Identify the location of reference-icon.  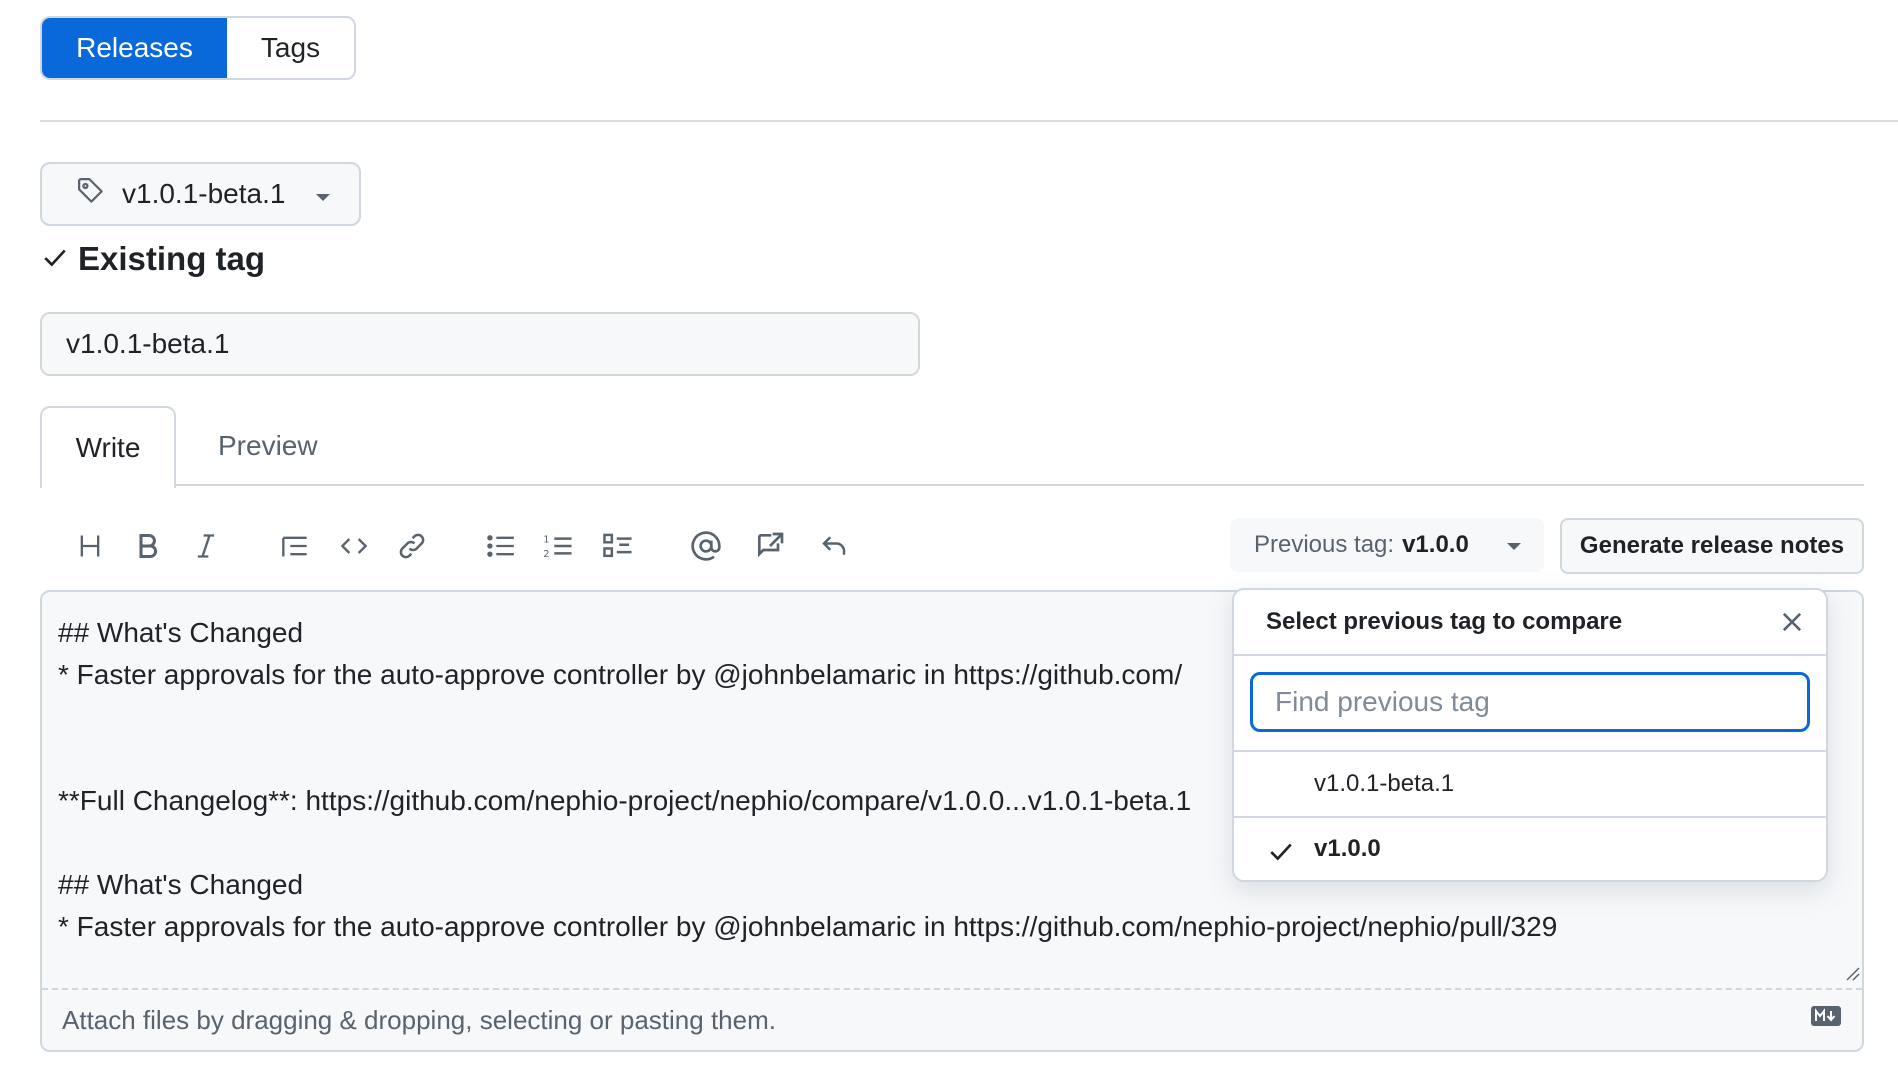
(770, 546).